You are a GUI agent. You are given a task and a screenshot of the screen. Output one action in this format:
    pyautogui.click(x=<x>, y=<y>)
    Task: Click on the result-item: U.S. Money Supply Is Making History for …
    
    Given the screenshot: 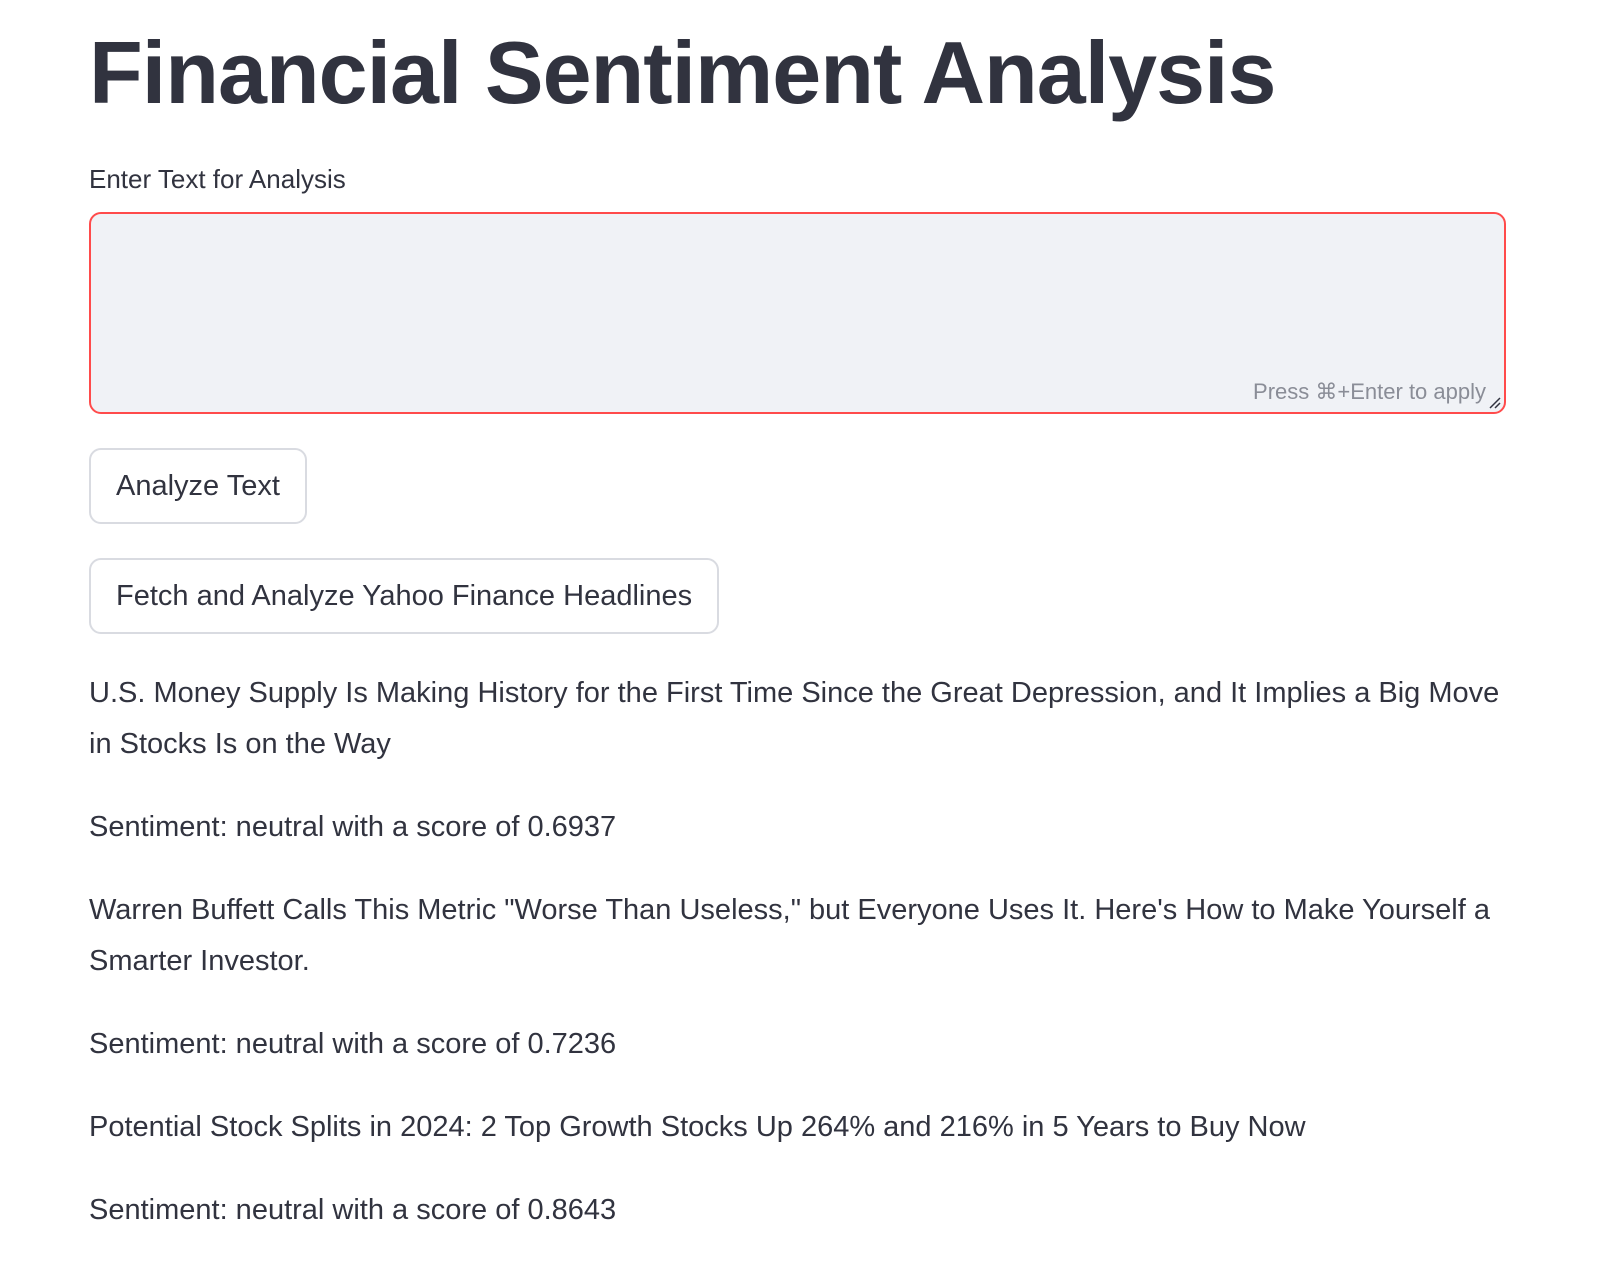 What is the action you would take?
    pyautogui.click(x=799, y=760)
    